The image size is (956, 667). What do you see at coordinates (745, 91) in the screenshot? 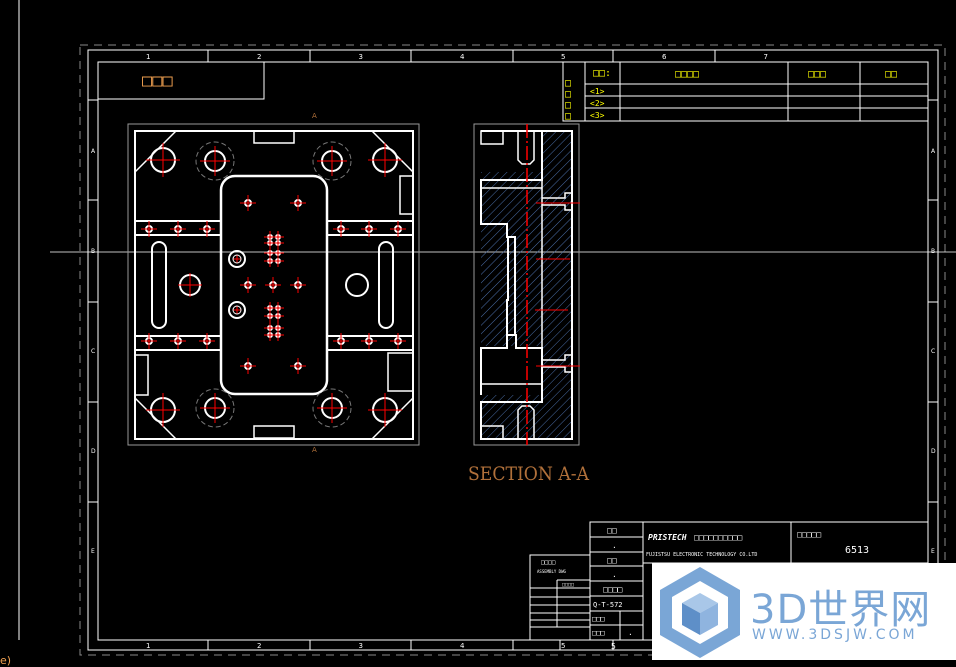
I see `revision-table` at bounding box center [745, 91].